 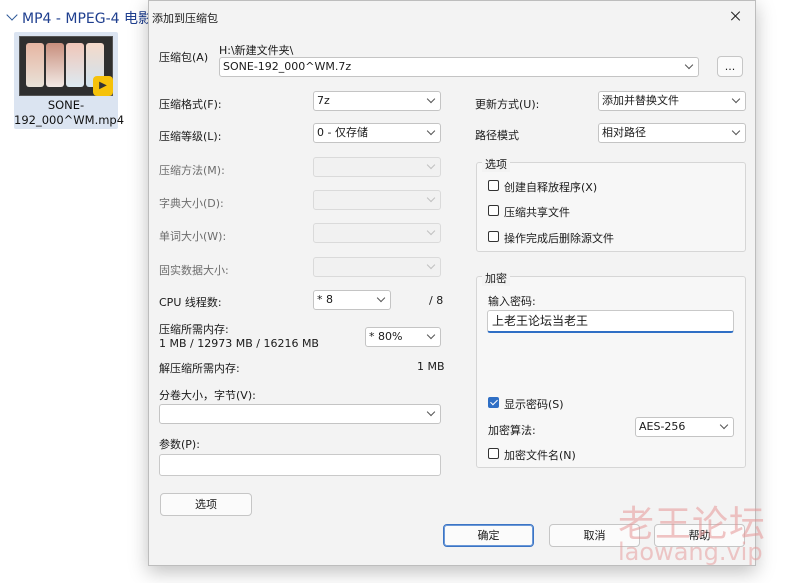 What do you see at coordinates (662, 426) in the screenshot?
I see `encryption-method-value: AES-256` at bounding box center [662, 426].